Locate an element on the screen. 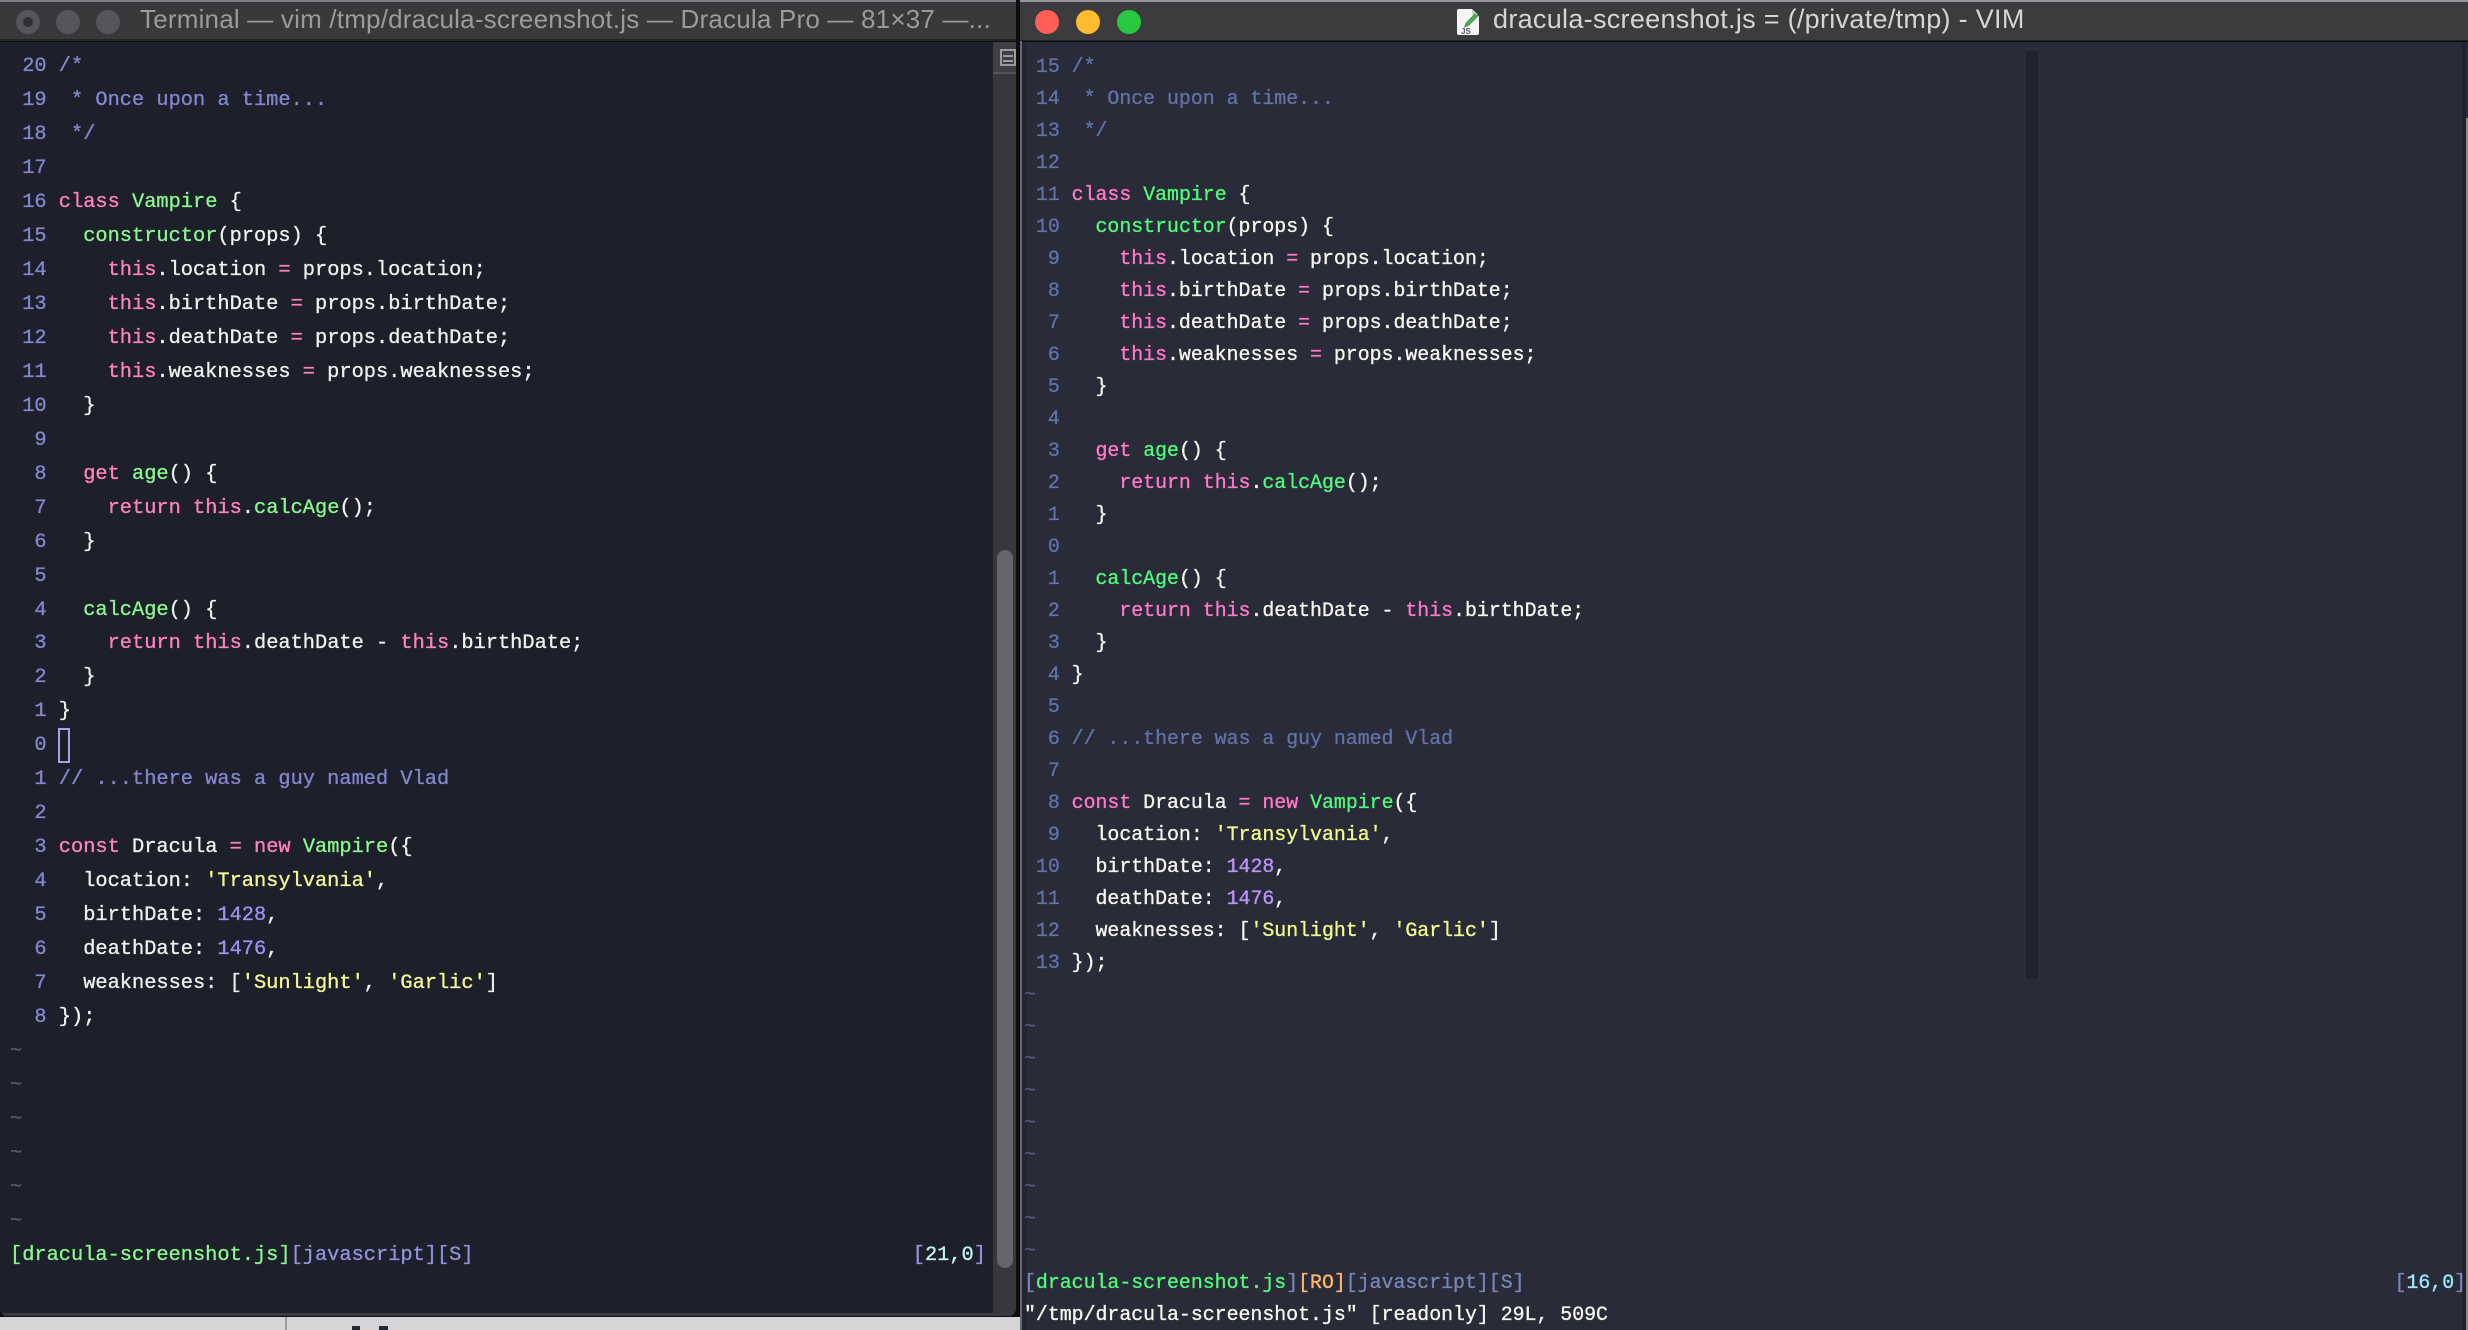  svg-text: JS is located at coordinates (1466, 31).